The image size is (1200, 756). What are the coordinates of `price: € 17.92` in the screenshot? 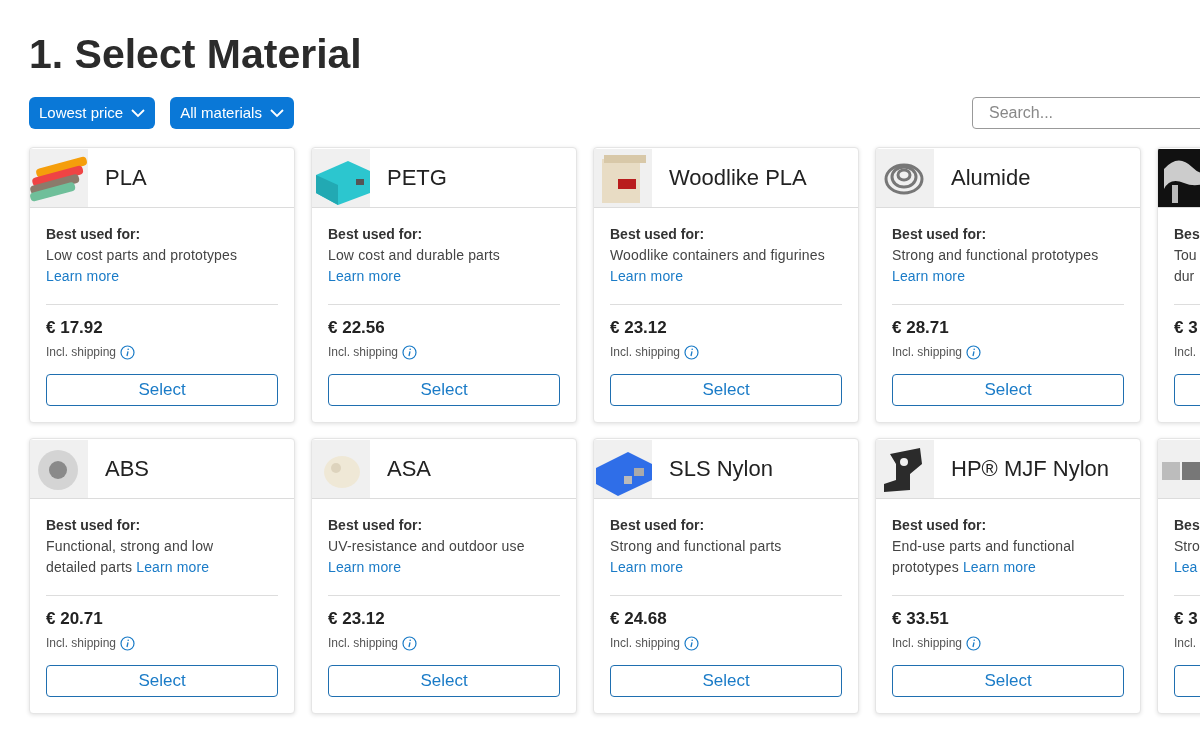 It's located at (74, 328).